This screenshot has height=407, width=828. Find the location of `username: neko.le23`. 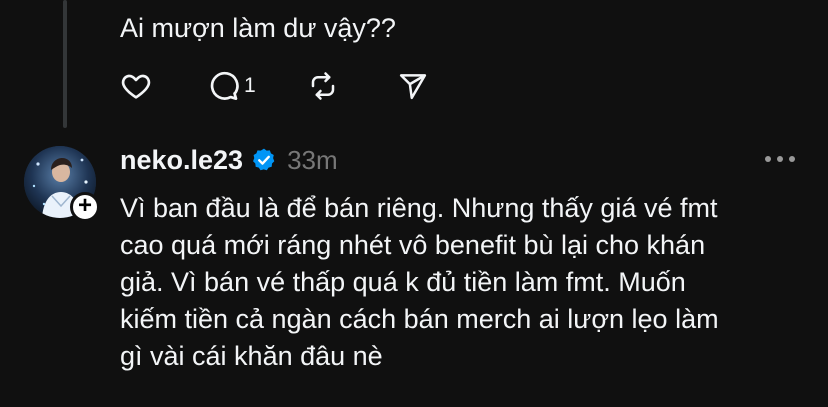

username: neko.le23 is located at coordinates (181, 160).